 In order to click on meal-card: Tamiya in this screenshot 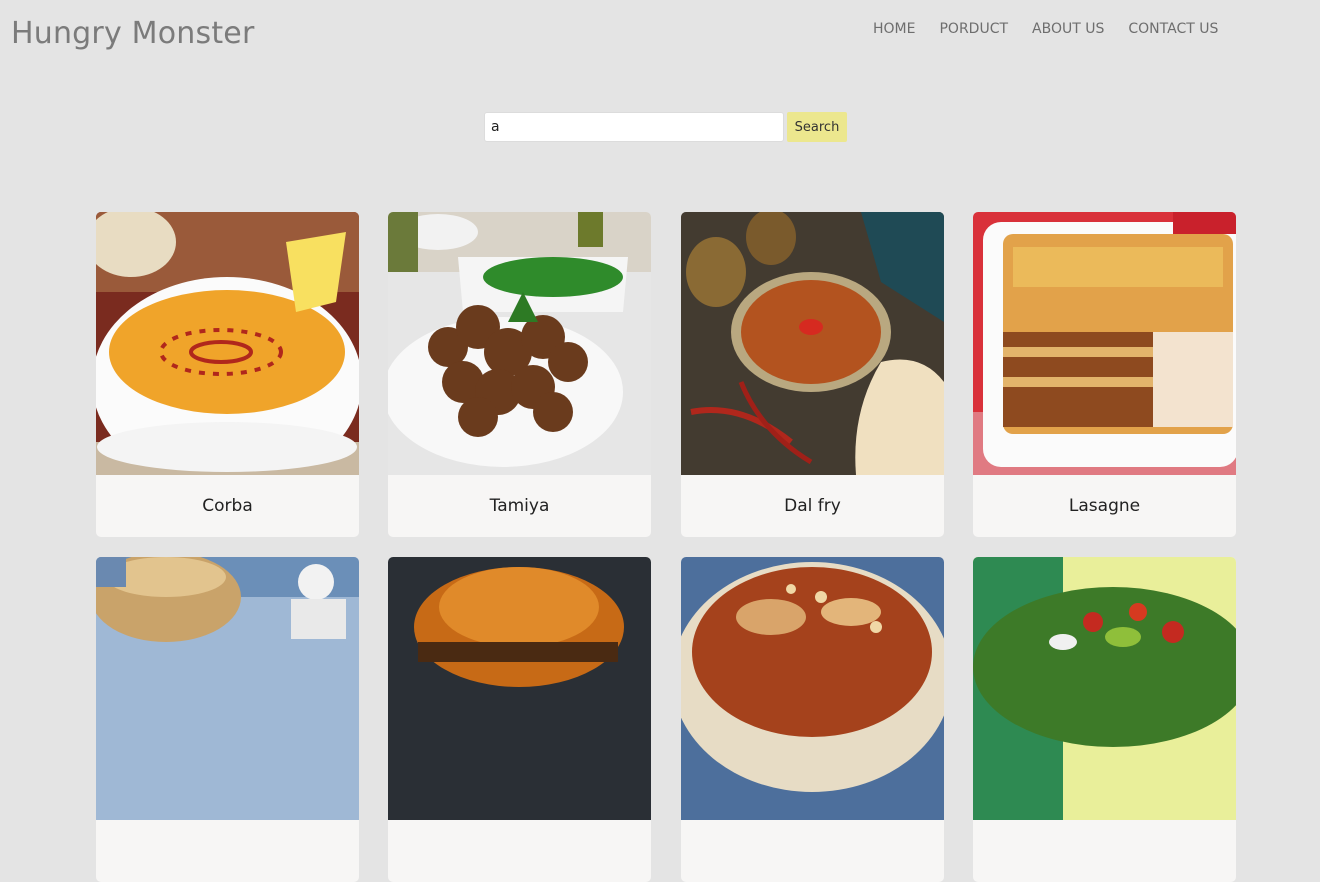, I will do `click(519, 374)`.